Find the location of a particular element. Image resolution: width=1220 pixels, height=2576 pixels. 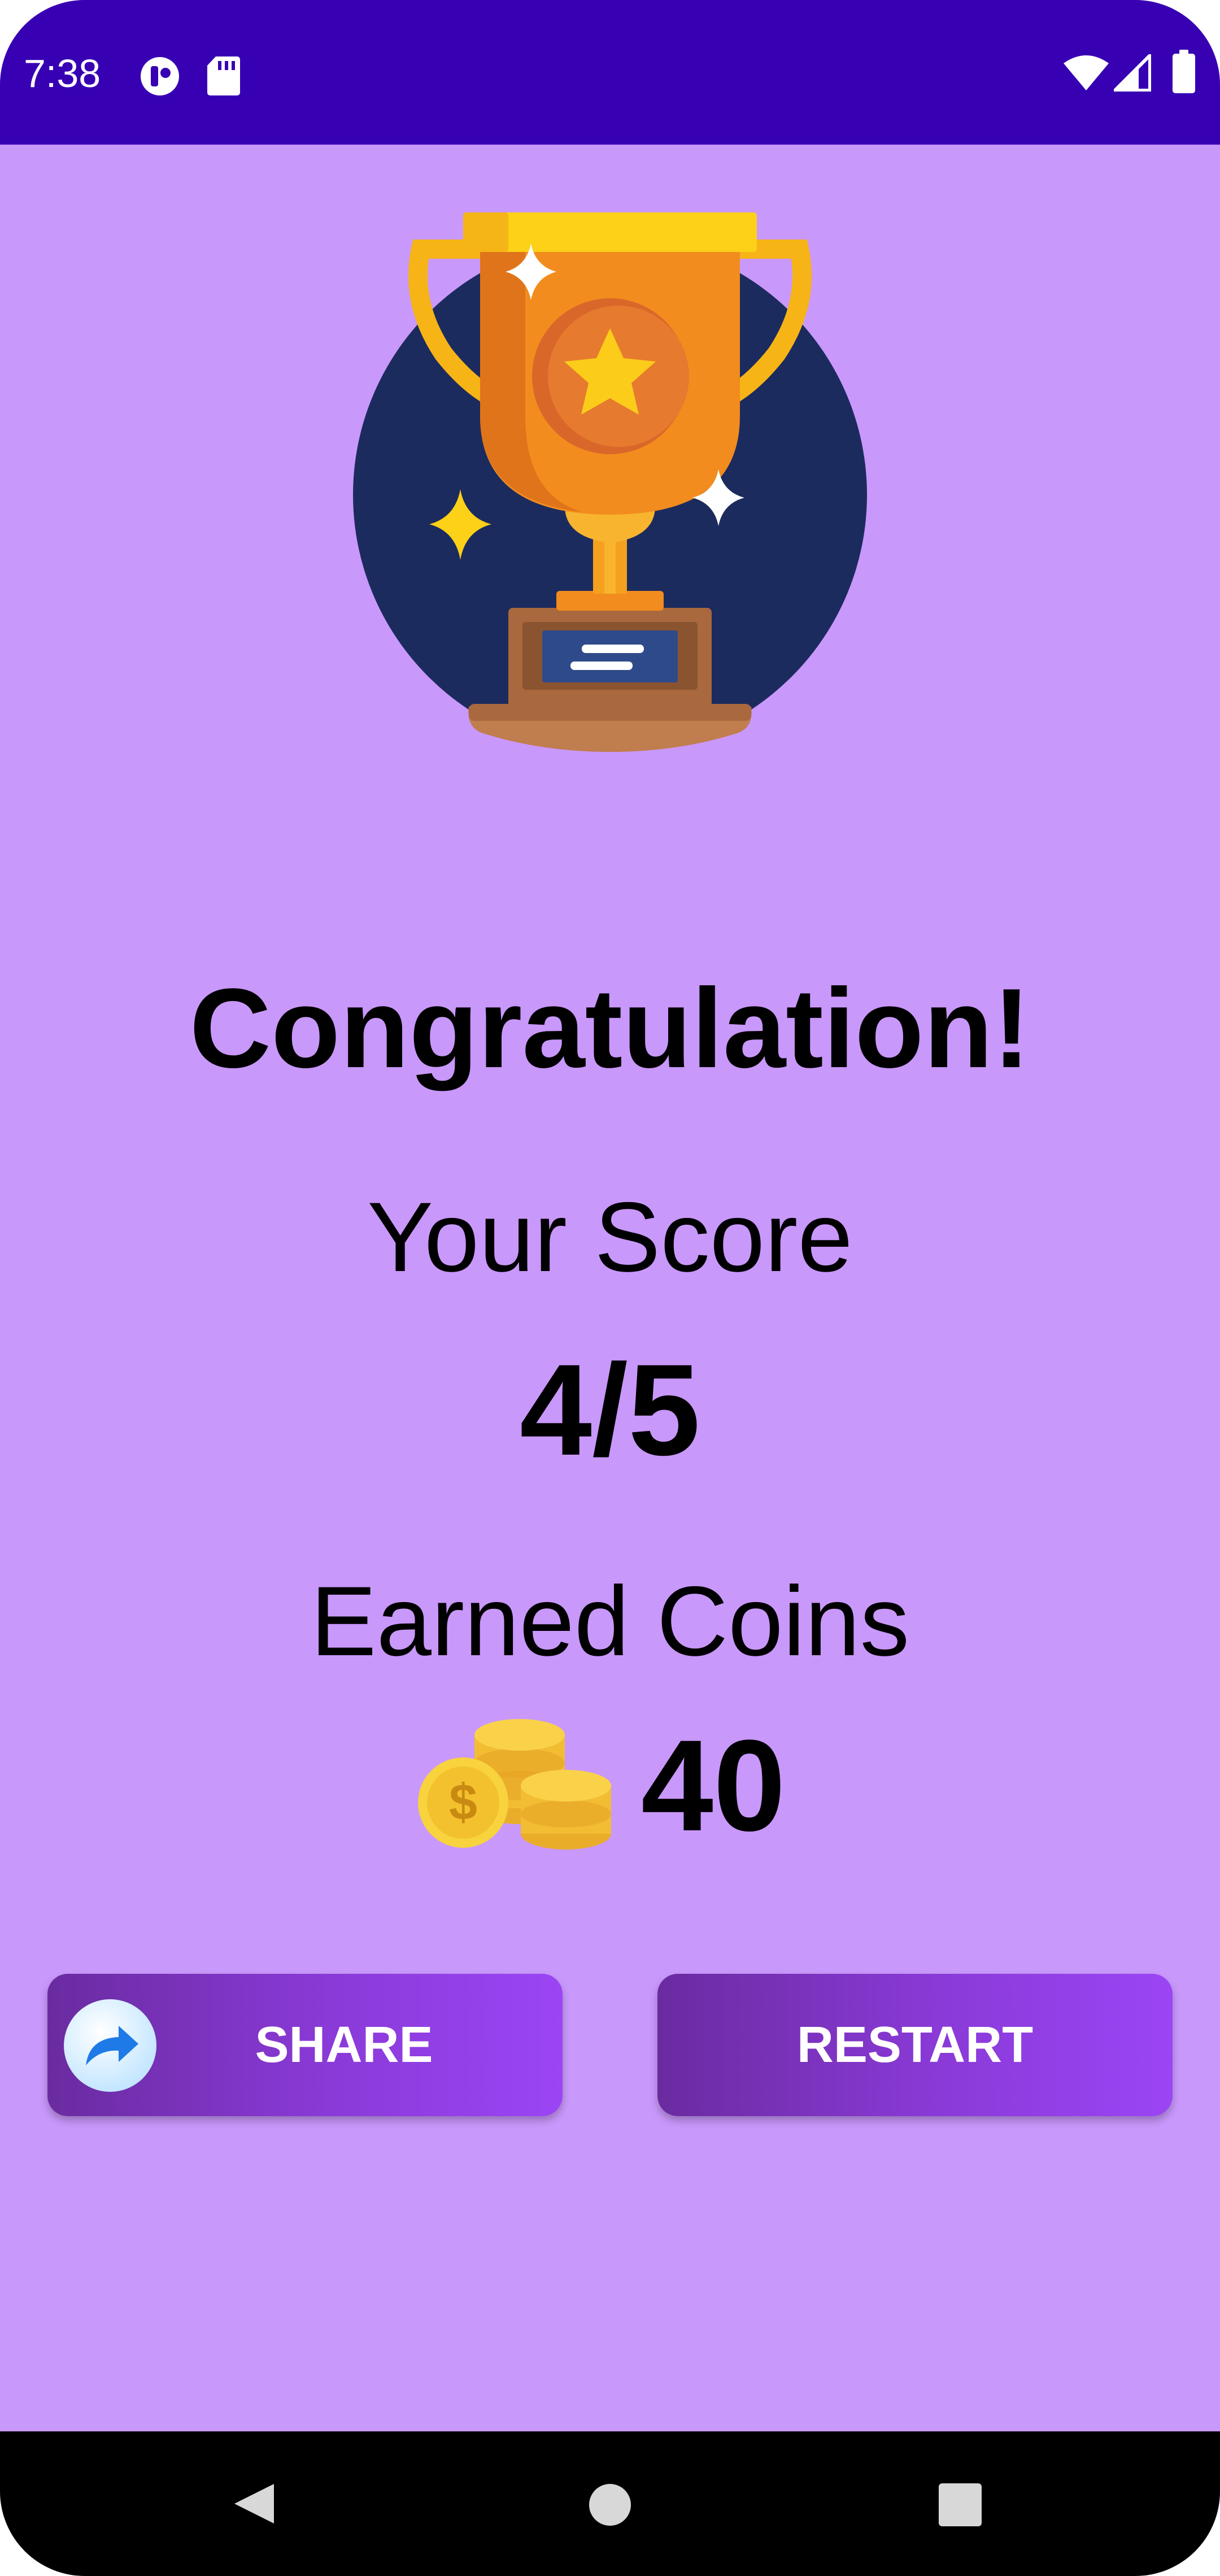

status-bar: 7:38 is located at coordinates (610, 72).